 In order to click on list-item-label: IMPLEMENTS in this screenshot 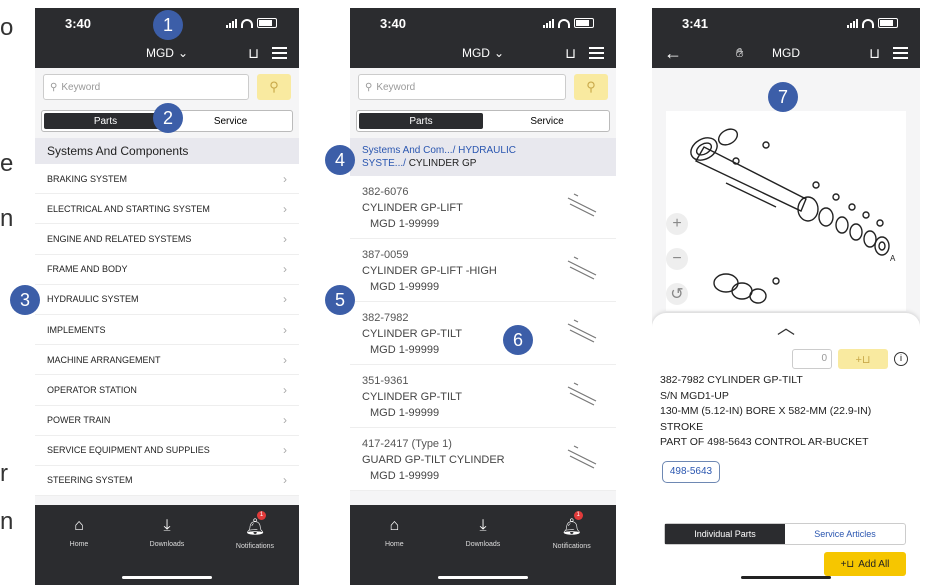, I will do `click(76, 329)`.